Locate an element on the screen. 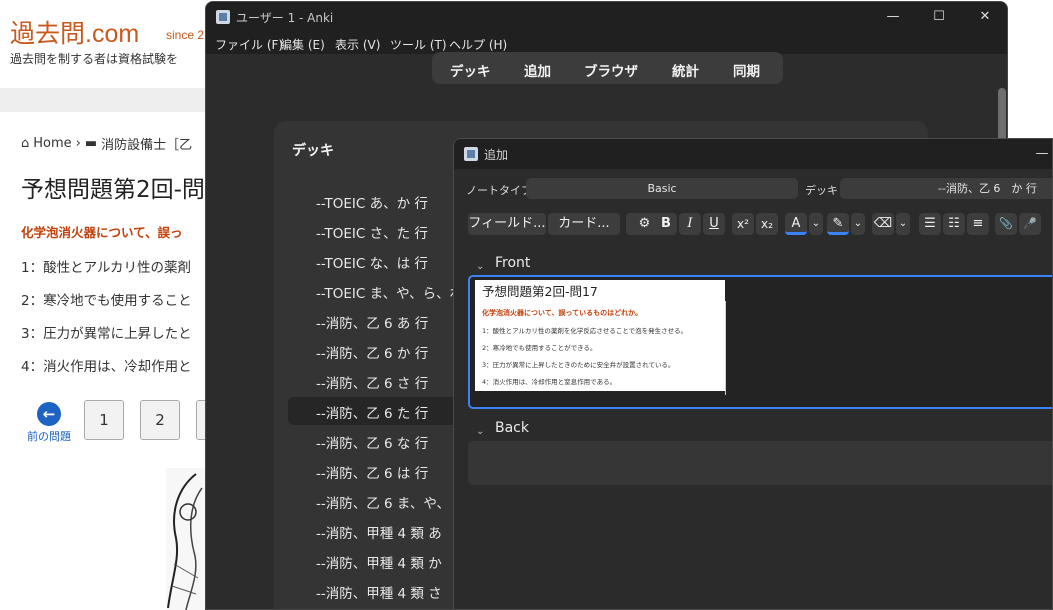  notetype-label: ノートタイプ is located at coordinates (499, 190).